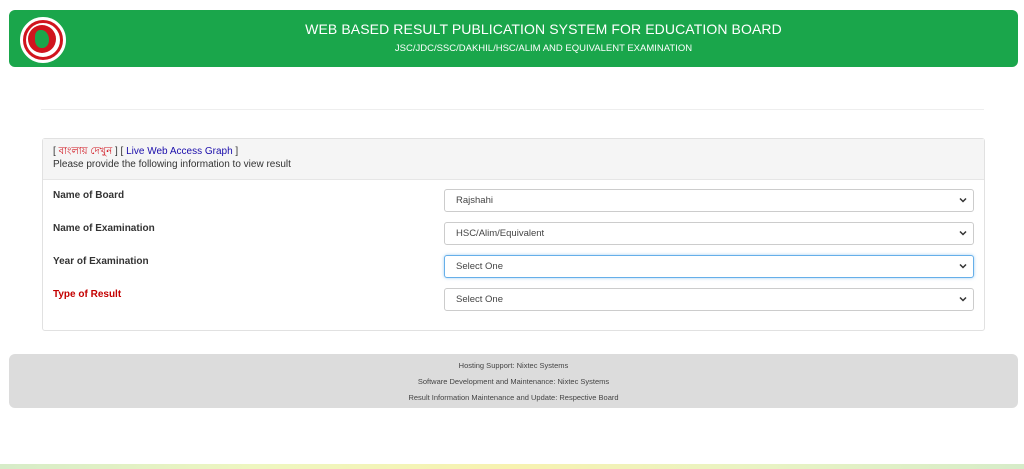  I want to click on result-type-select: Select One, so click(709, 299).